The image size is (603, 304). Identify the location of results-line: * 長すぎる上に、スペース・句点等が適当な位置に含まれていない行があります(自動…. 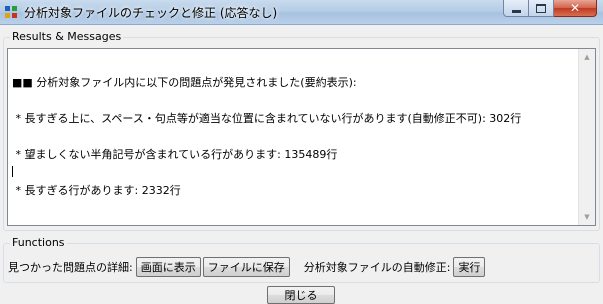
(267, 118).